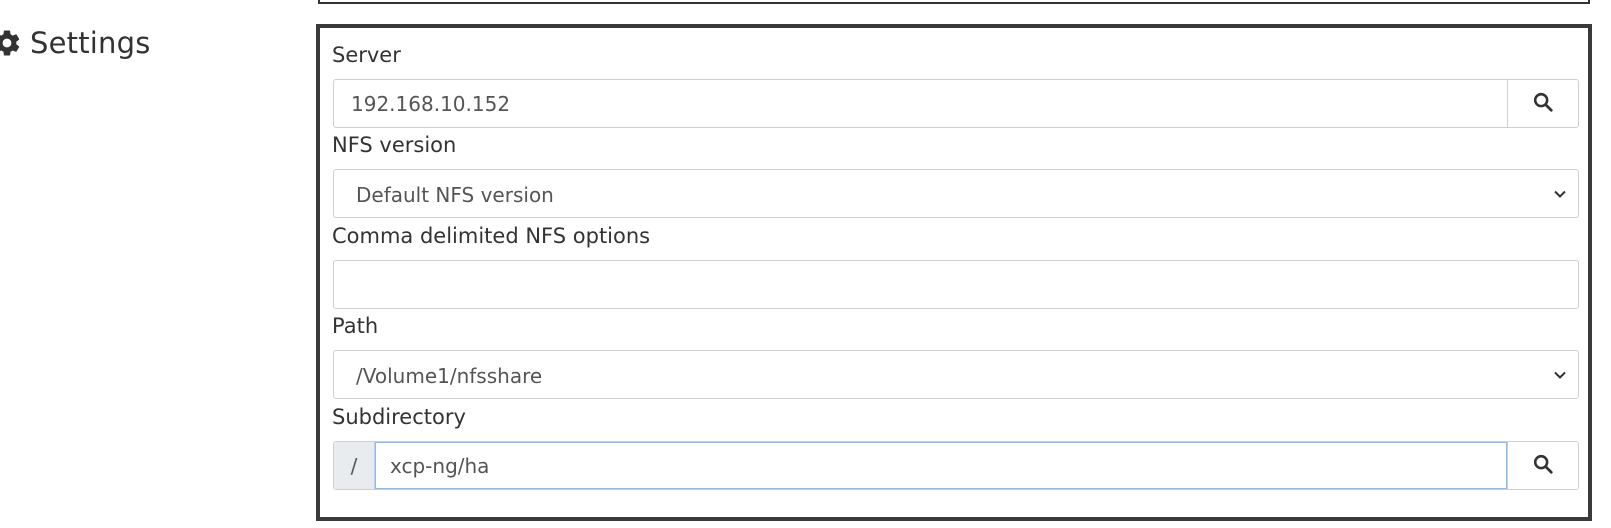 The width and height of the screenshot is (1611, 528). What do you see at coordinates (449, 376) in the screenshot?
I see `path-selected: /Volume1/nfsshare` at bounding box center [449, 376].